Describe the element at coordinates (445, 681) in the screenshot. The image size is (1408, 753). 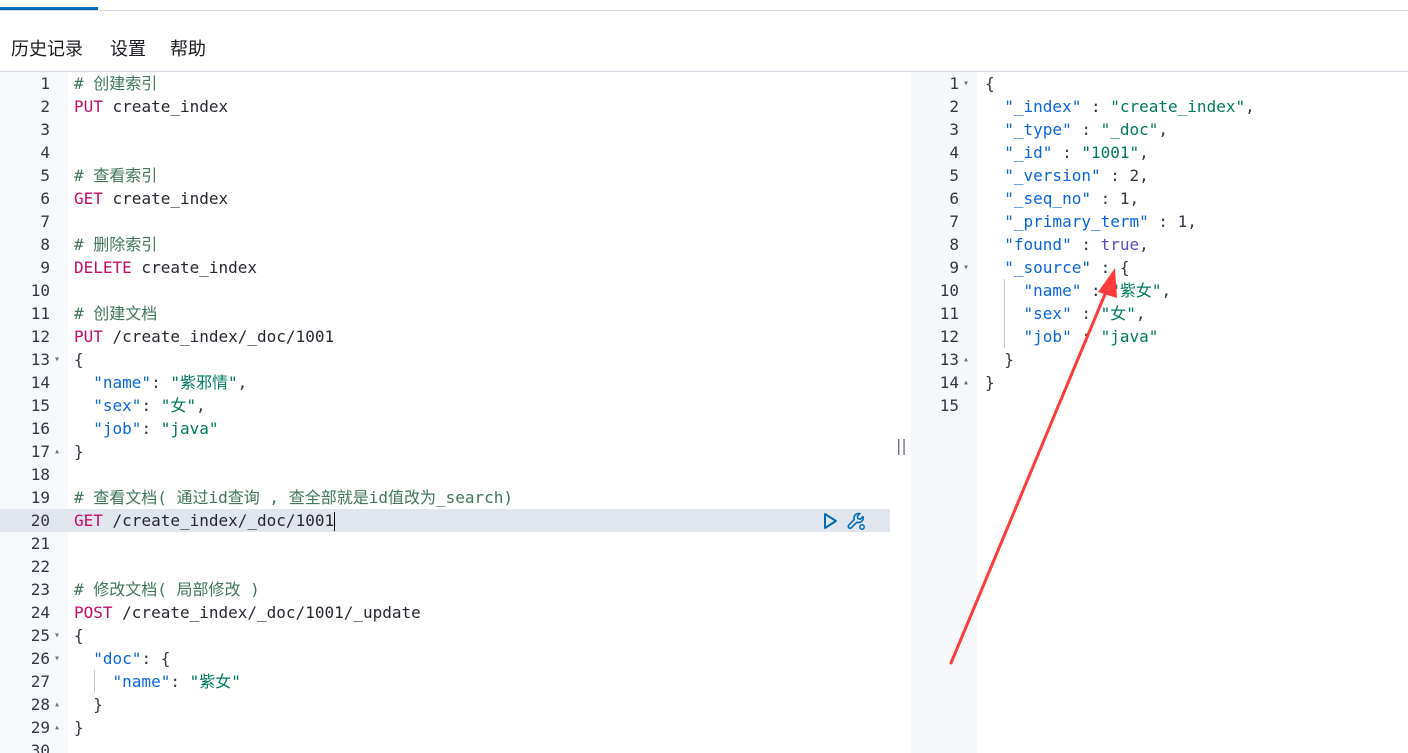
I see `editor-line: 27 "name": "紫女"` at that location.